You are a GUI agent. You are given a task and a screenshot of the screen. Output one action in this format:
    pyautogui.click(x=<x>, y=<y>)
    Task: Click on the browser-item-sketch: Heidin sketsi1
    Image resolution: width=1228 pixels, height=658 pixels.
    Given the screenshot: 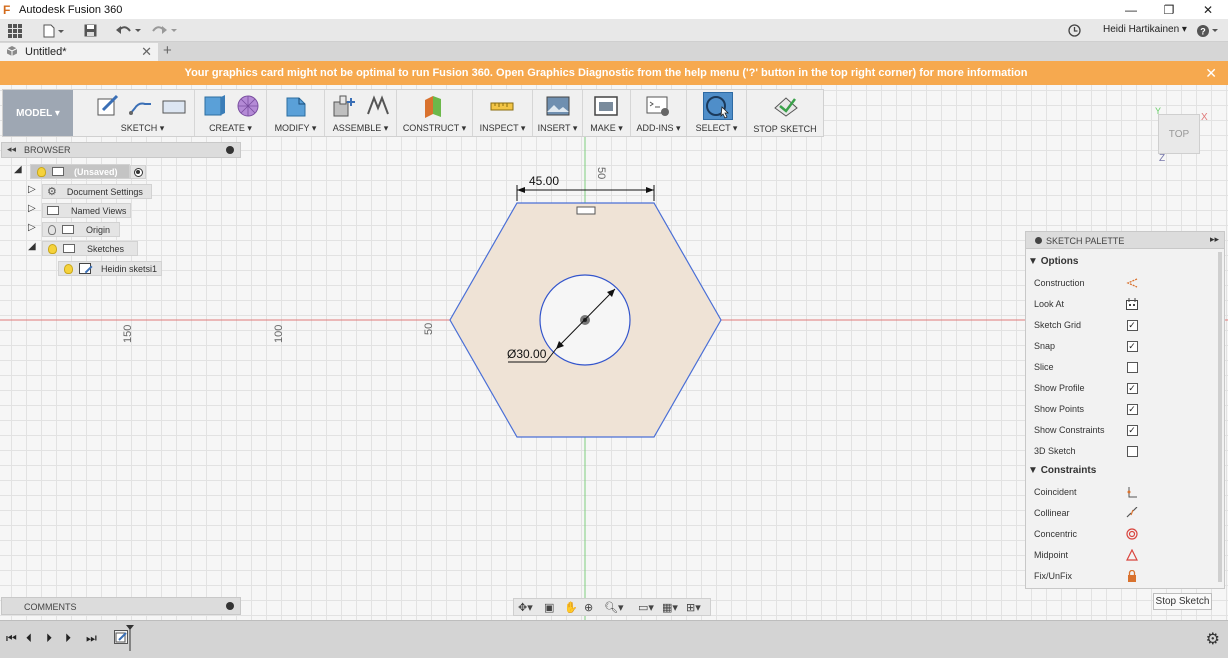 What is the action you would take?
    pyautogui.click(x=120, y=268)
    